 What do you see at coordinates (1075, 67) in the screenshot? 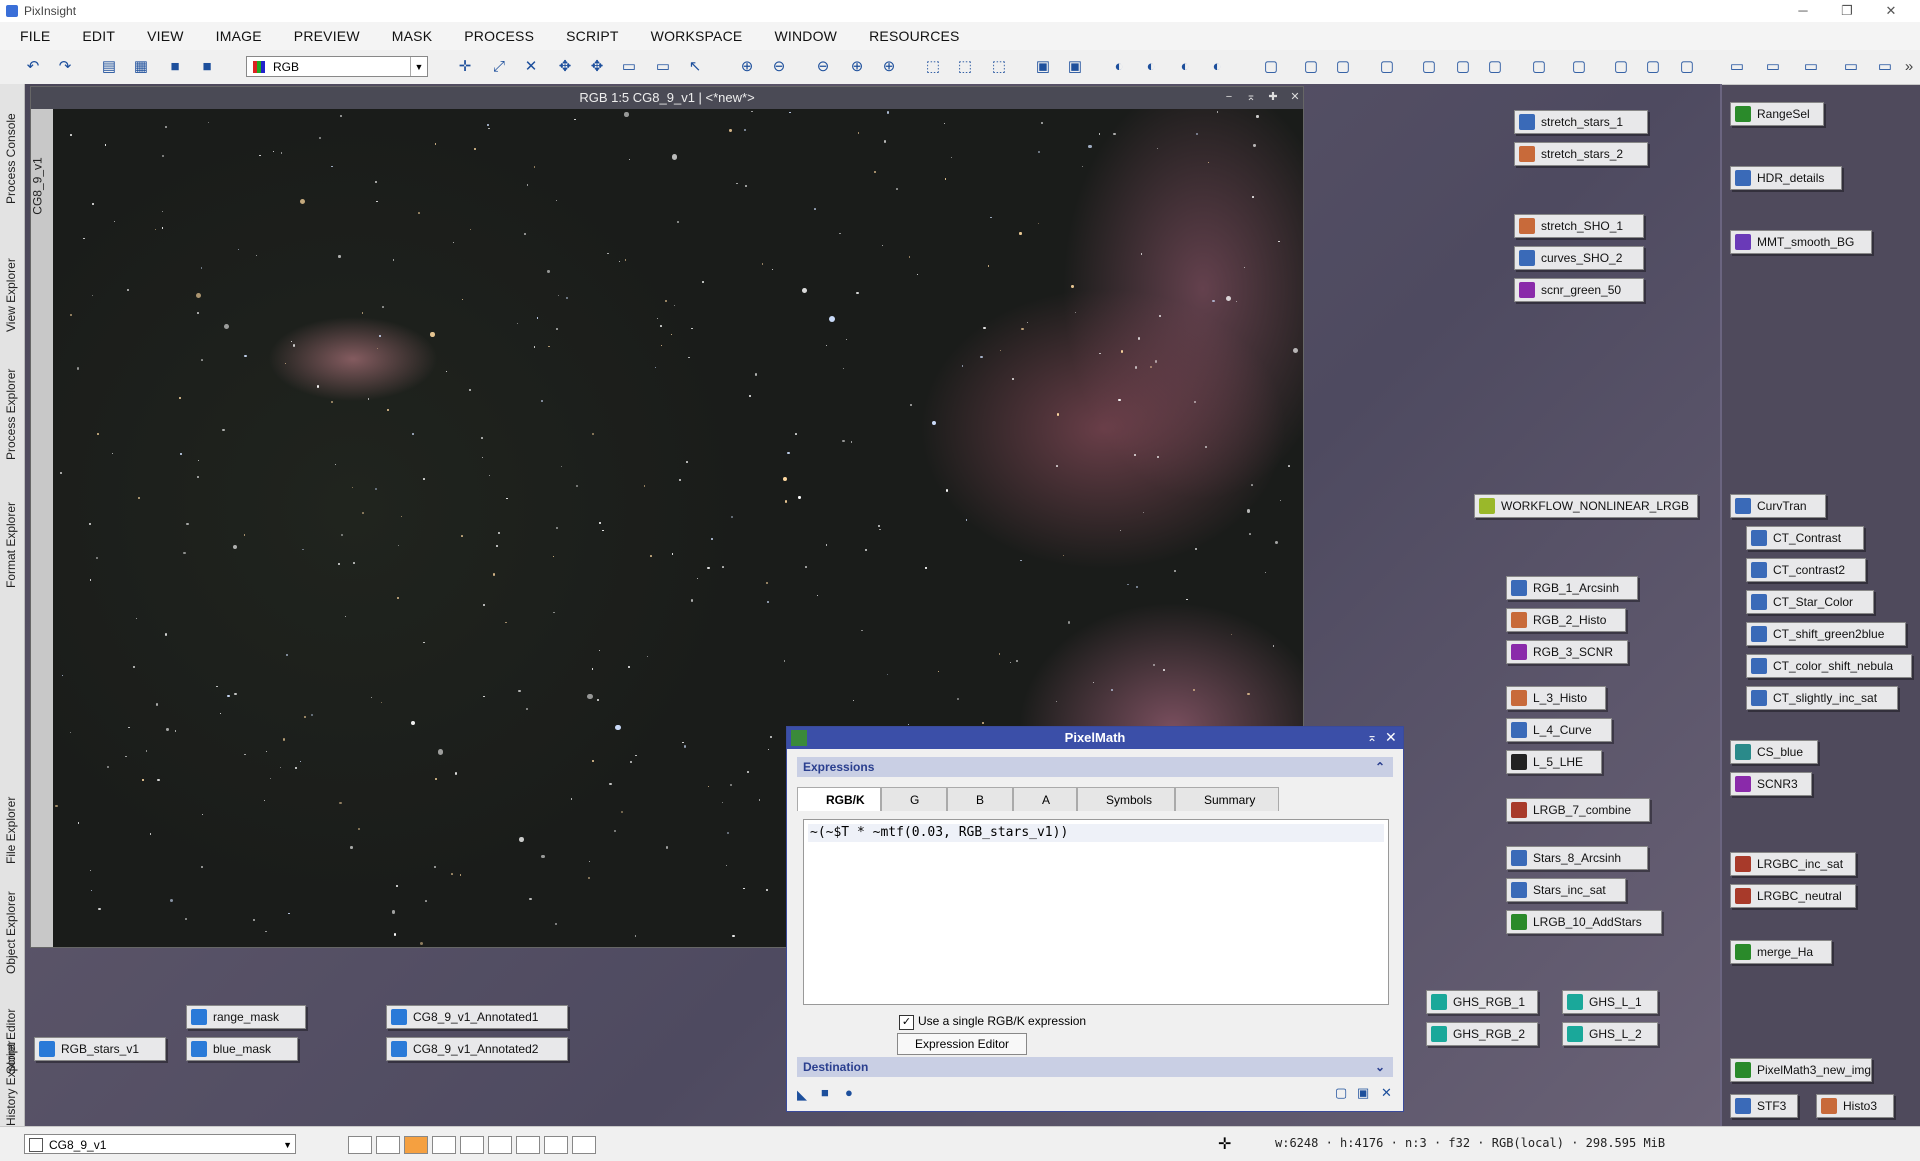
I see `preview2-icon: ▣` at bounding box center [1075, 67].